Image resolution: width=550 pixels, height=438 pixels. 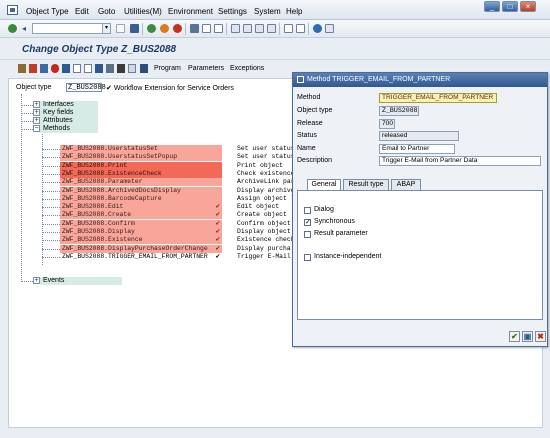 What do you see at coordinates (190, 11) in the screenshot?
I see `menu-environment: Environment` at bounding box center [190, 11].